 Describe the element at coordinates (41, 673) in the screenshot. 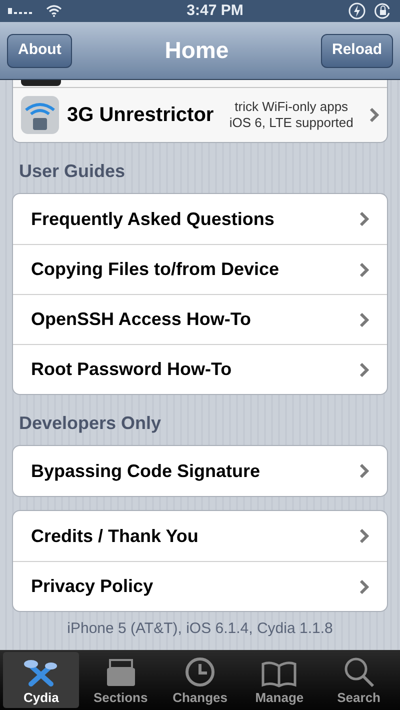

I see `cydia-logo-icon` at that location.